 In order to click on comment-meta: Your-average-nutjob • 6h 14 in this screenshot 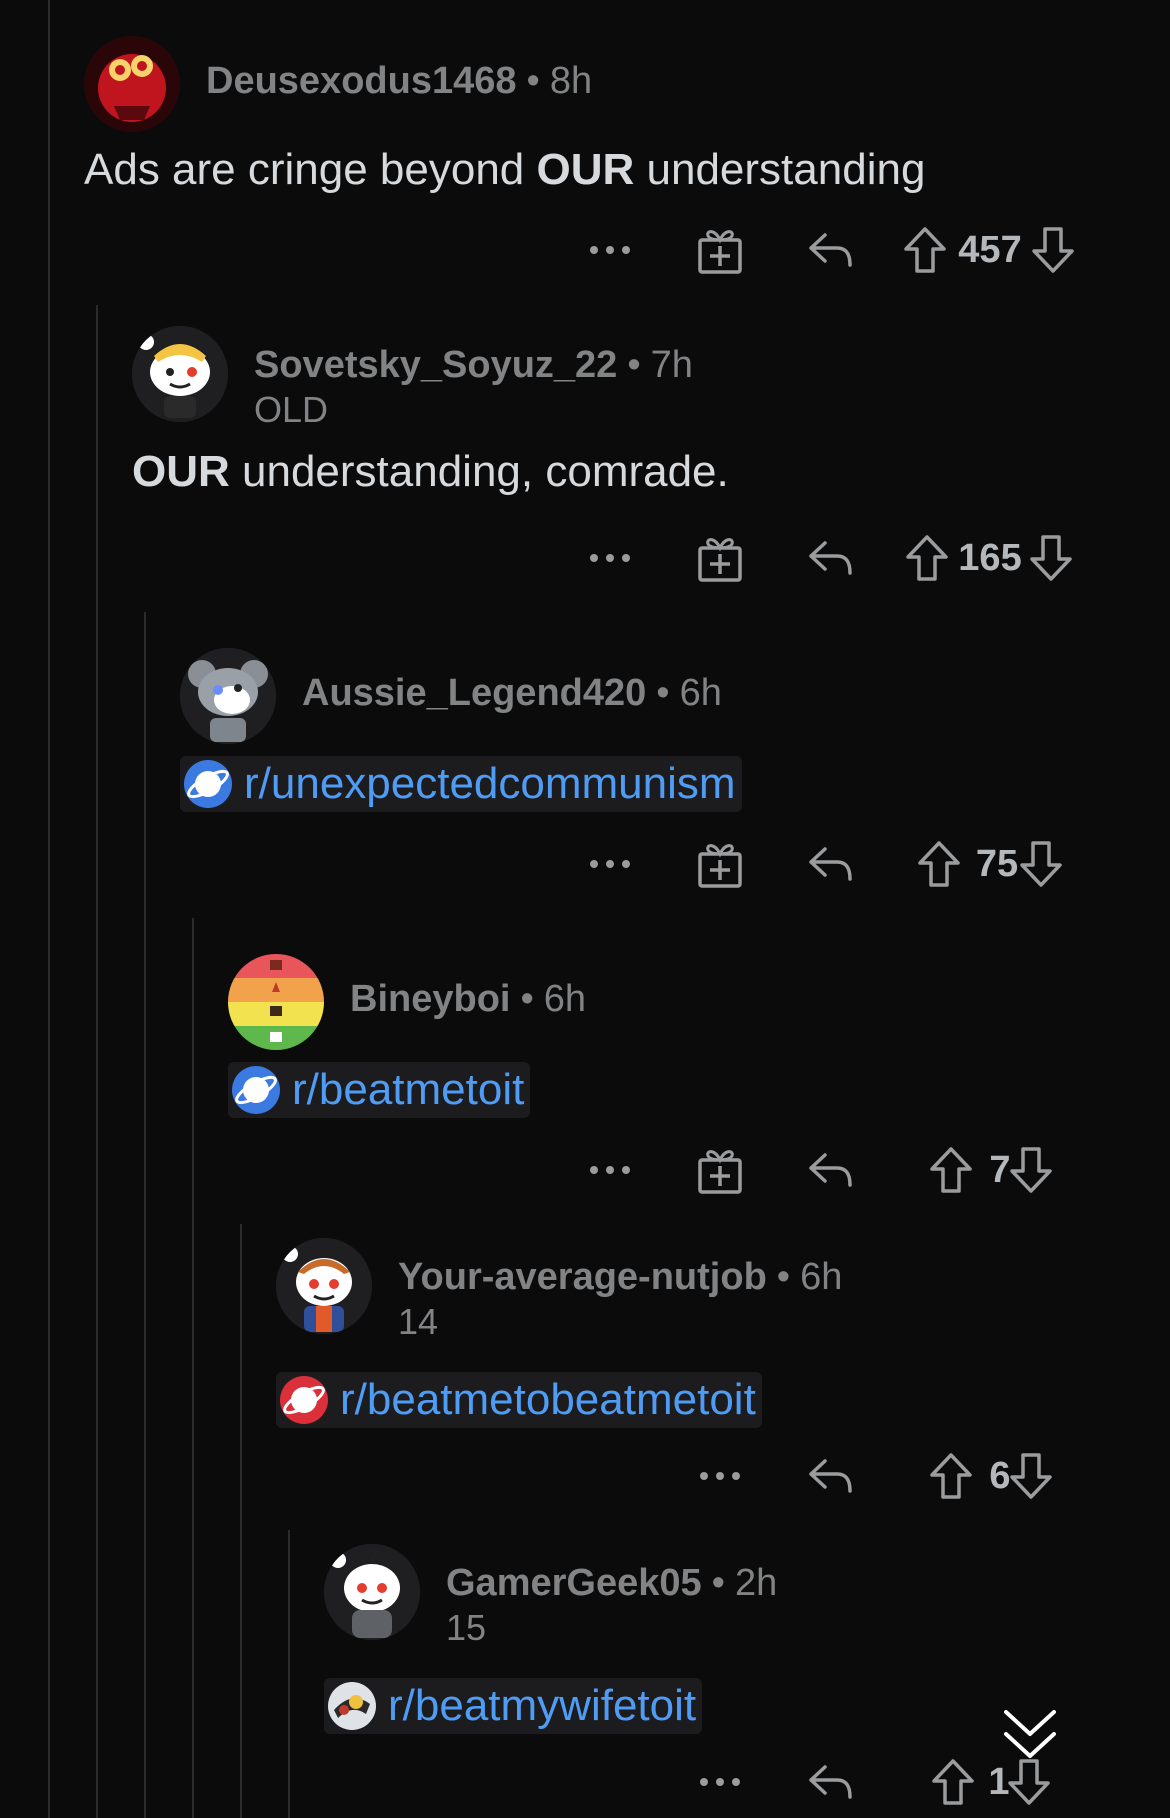, I will do `click(620, 1299)`.